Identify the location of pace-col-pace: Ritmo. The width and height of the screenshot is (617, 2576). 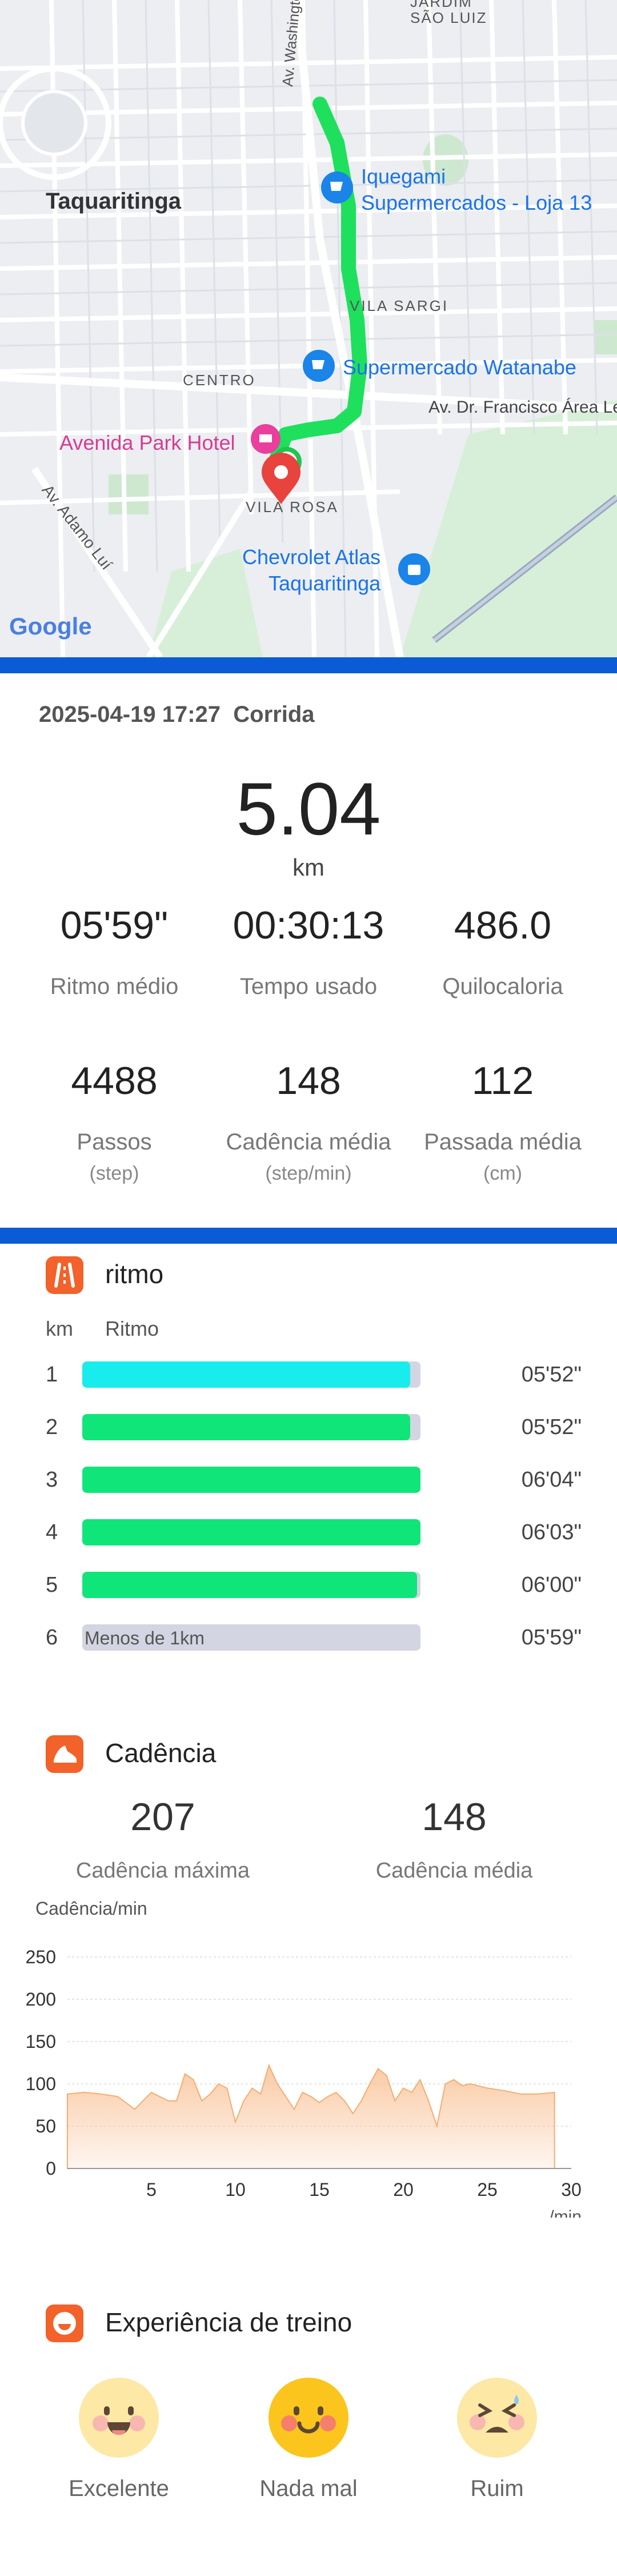
(132, 1329).